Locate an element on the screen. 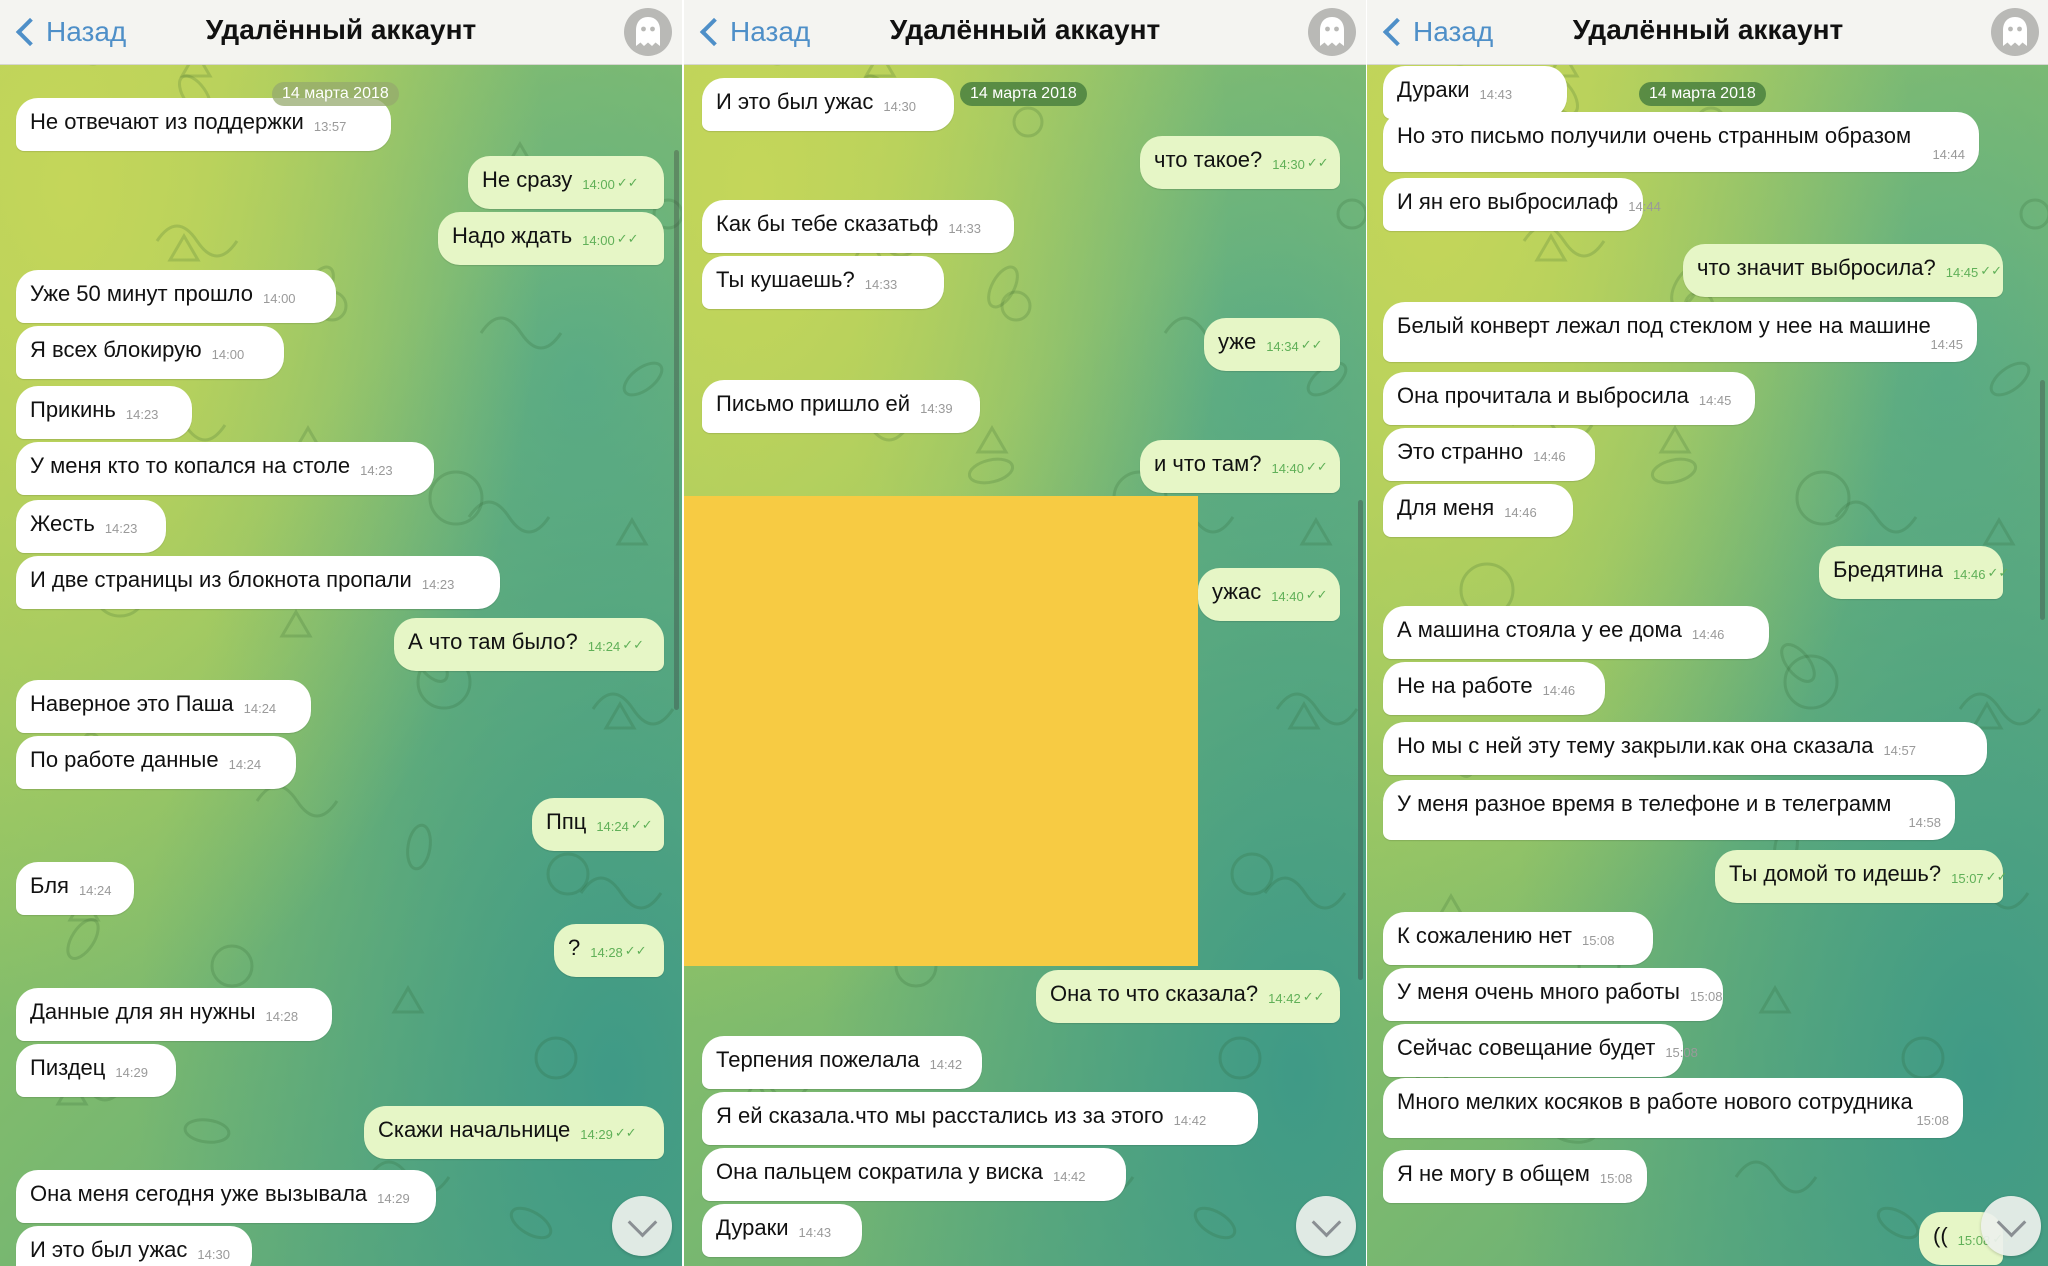 Image resolution: width=2048 pixels, height=1266 pixels. incoming-message: Не на работе 14:46 is located at coordinates (1494, 688).